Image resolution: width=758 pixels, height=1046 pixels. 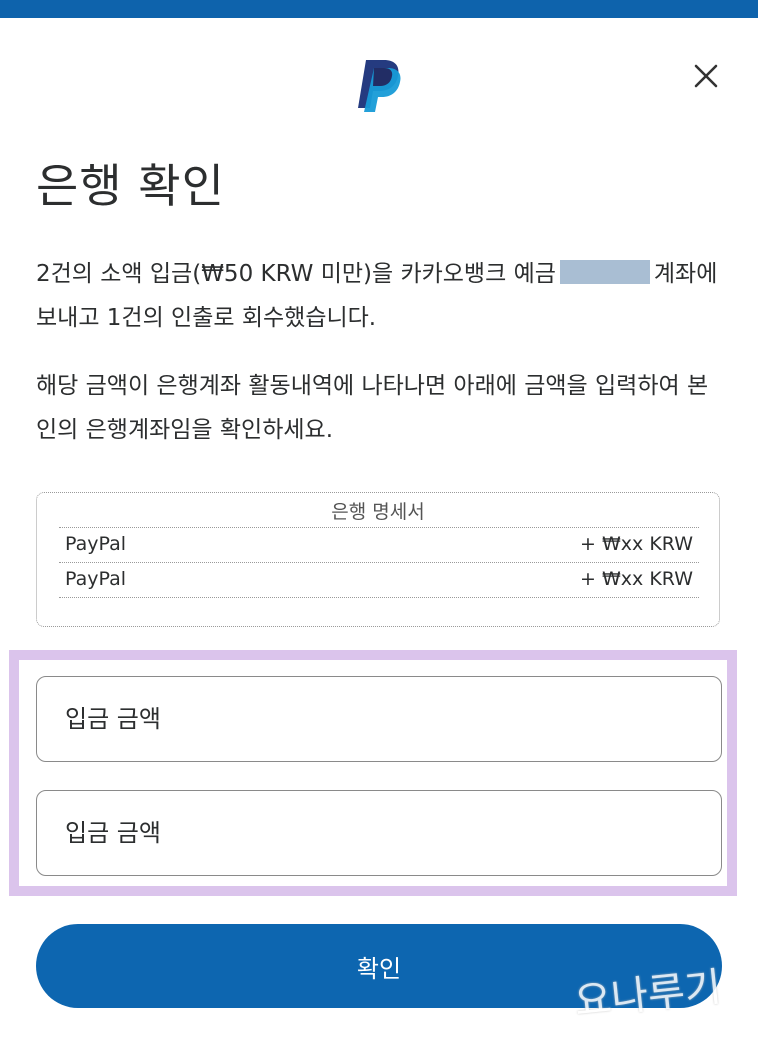 I want to click on close-icon, so click(x=706, y=76).